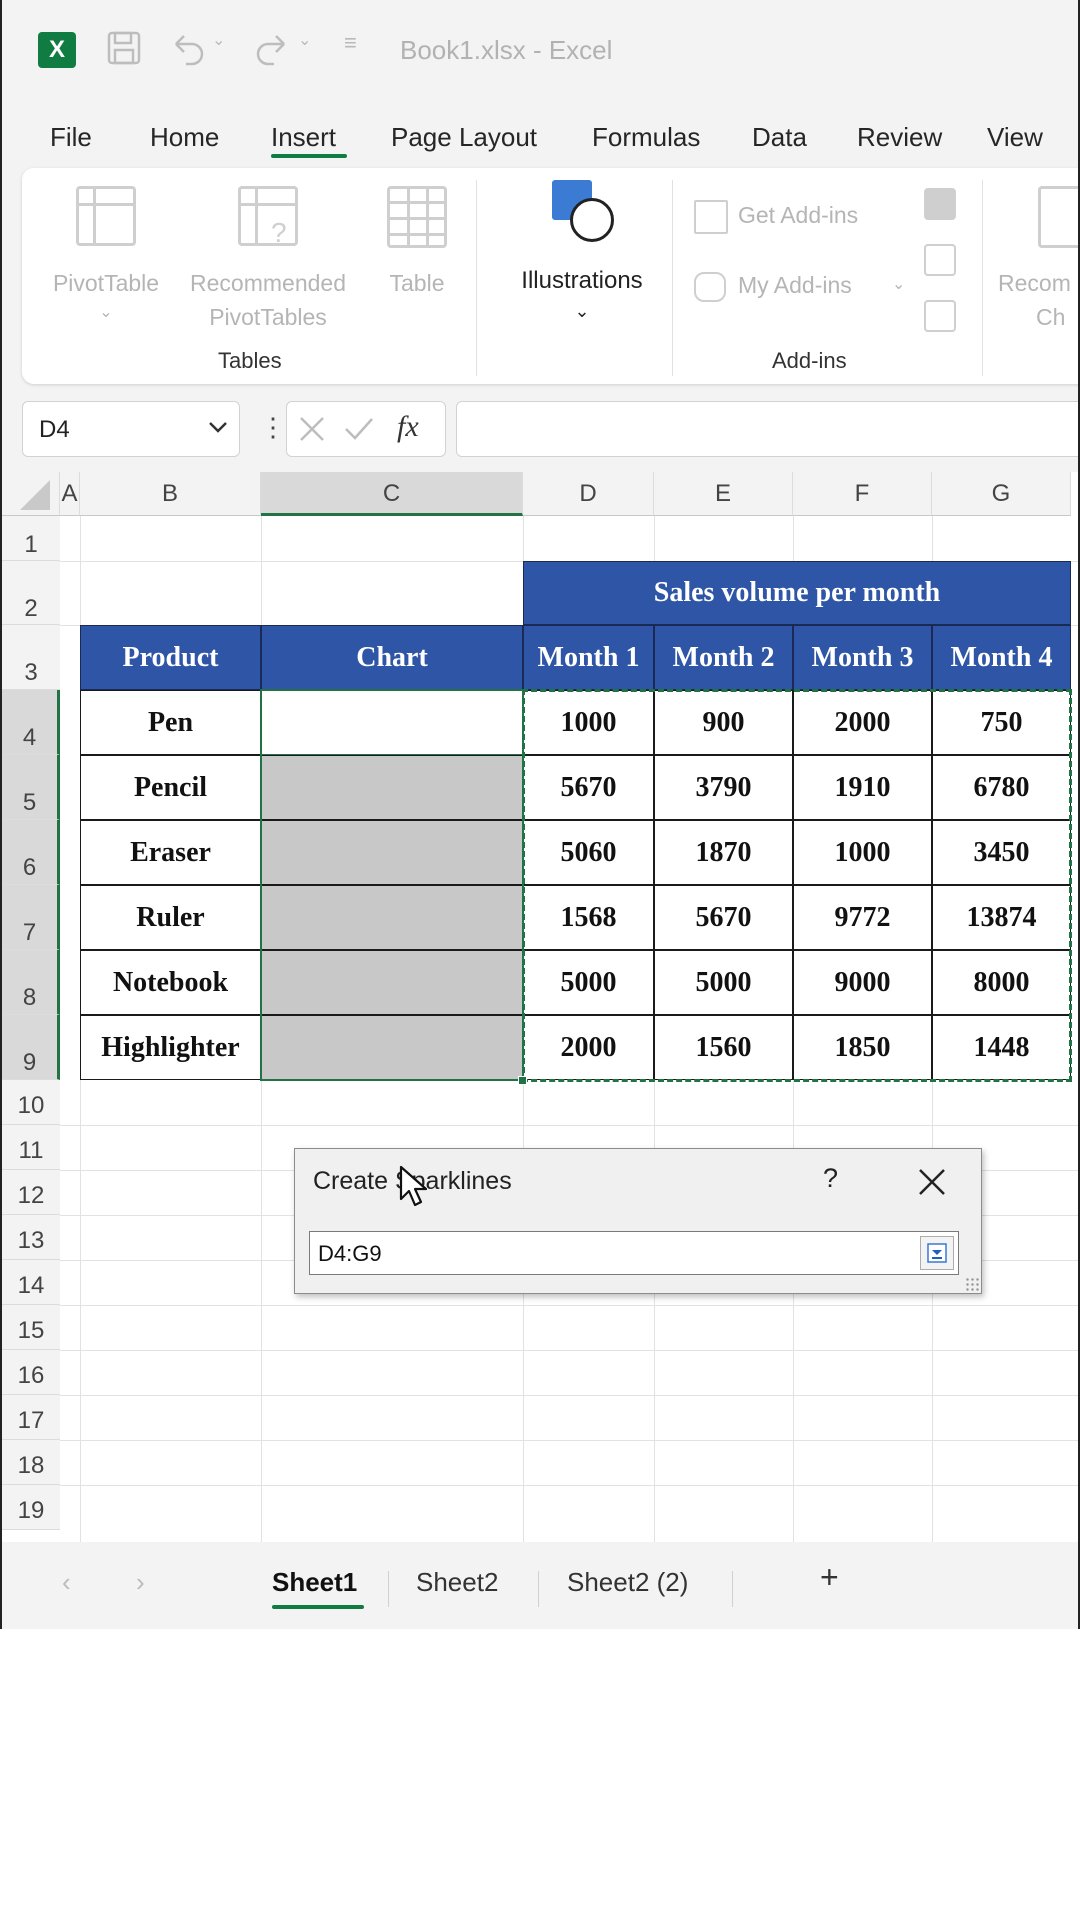 The width and height of the screenshot is (1080, 1920). Describe the element at coordinates (627, 1582) in the screenshot. I see `sheet-tab-sheet2-2: Sheet2 (2)` at that location.